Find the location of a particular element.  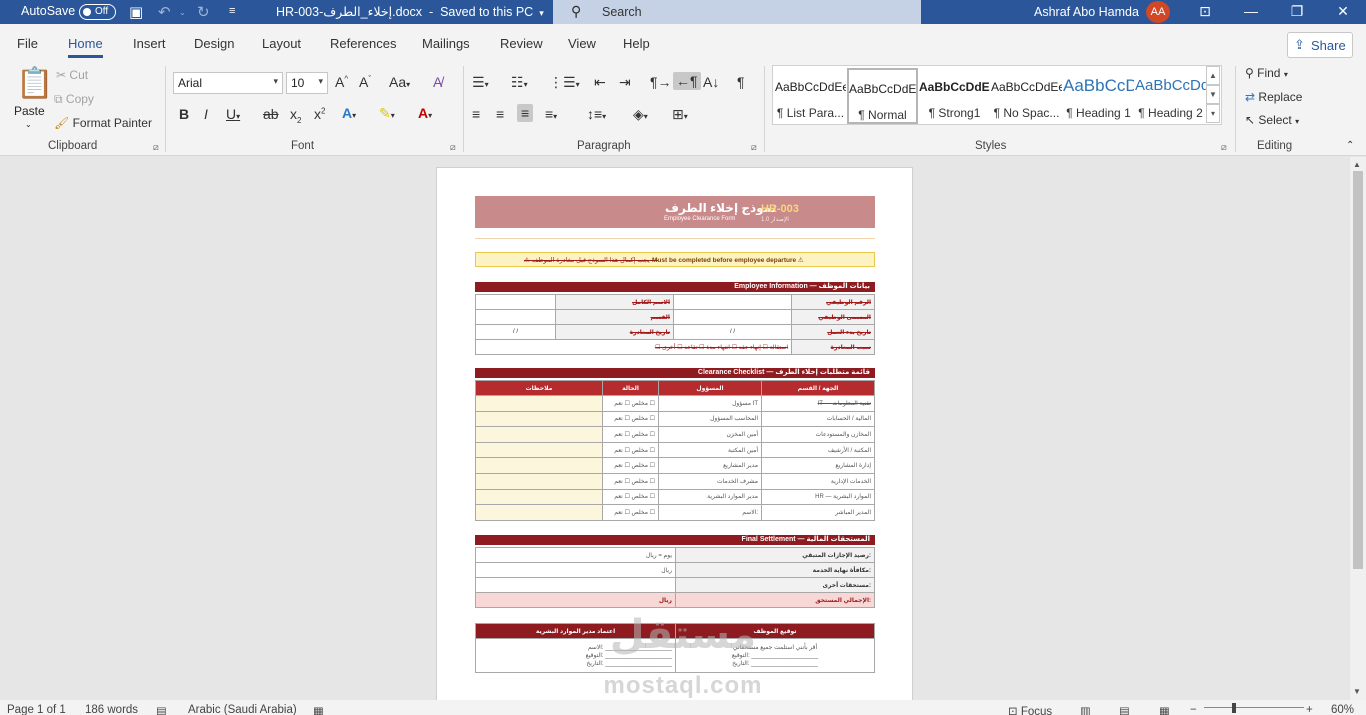

bold-icon: B is located at coordinates (184, 114).